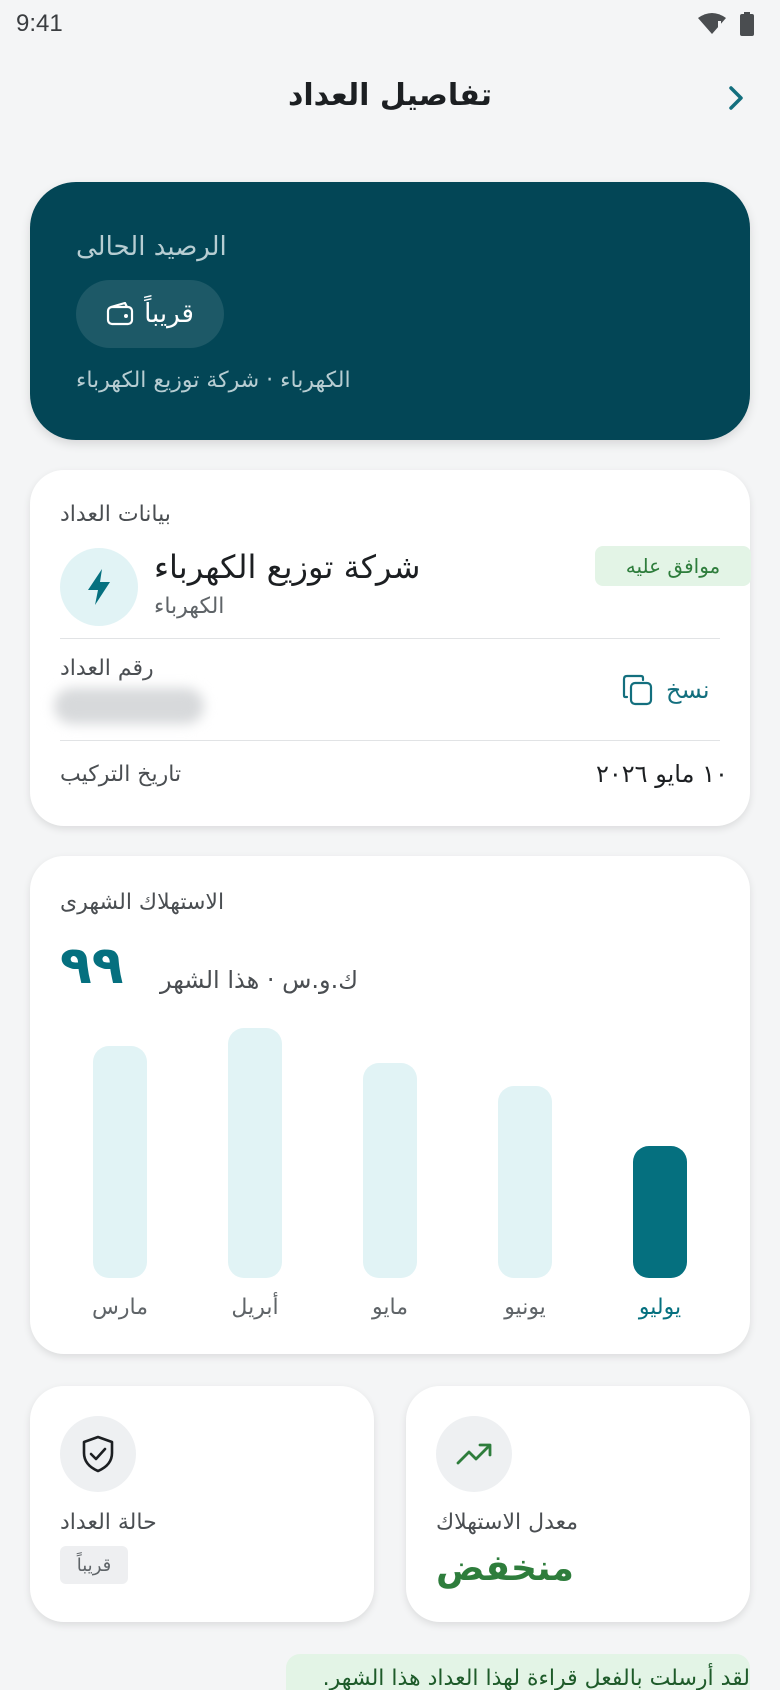  What do you see at coordinates (287, 567) in the screenshot?
I see `provider-name: شركة توزيع الكهرباء` at bounding box center [287, 567].